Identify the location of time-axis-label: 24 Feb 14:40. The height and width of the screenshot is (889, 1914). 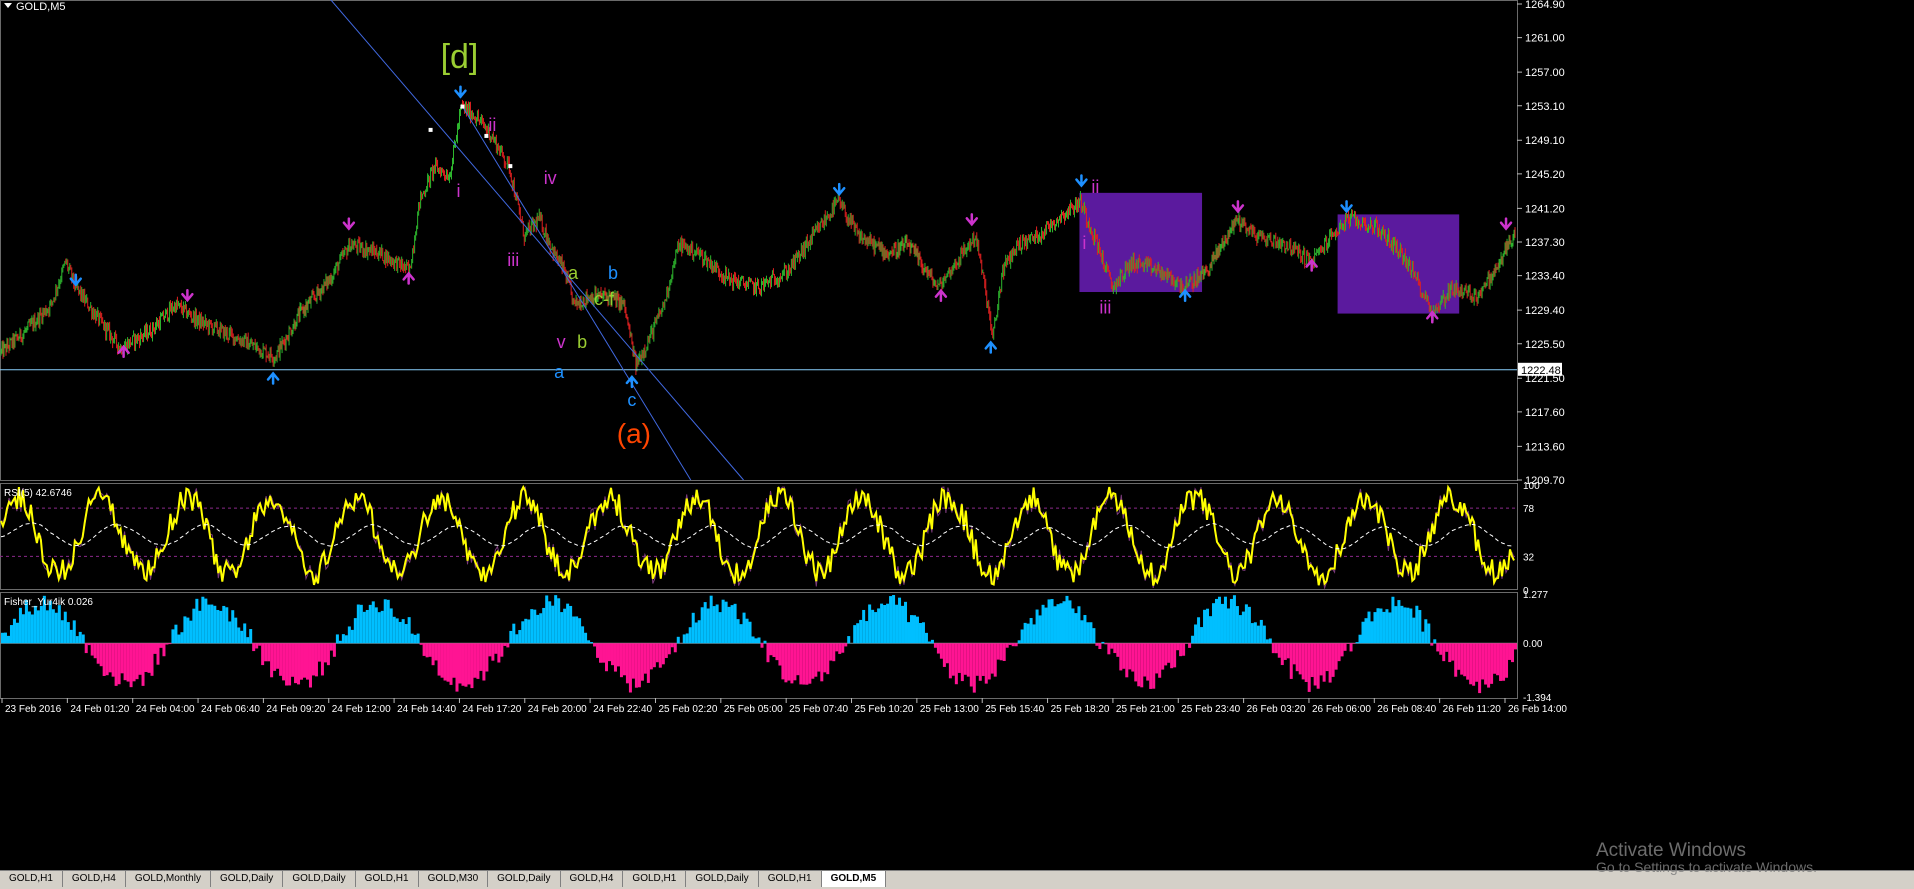
(426, 709).